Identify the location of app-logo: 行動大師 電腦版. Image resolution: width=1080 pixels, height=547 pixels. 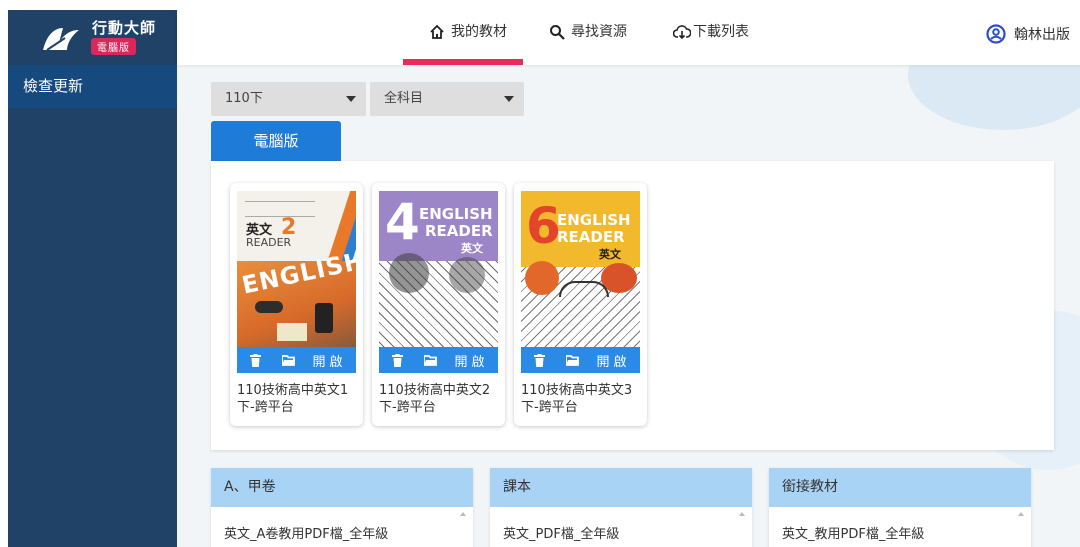
(92, 37).